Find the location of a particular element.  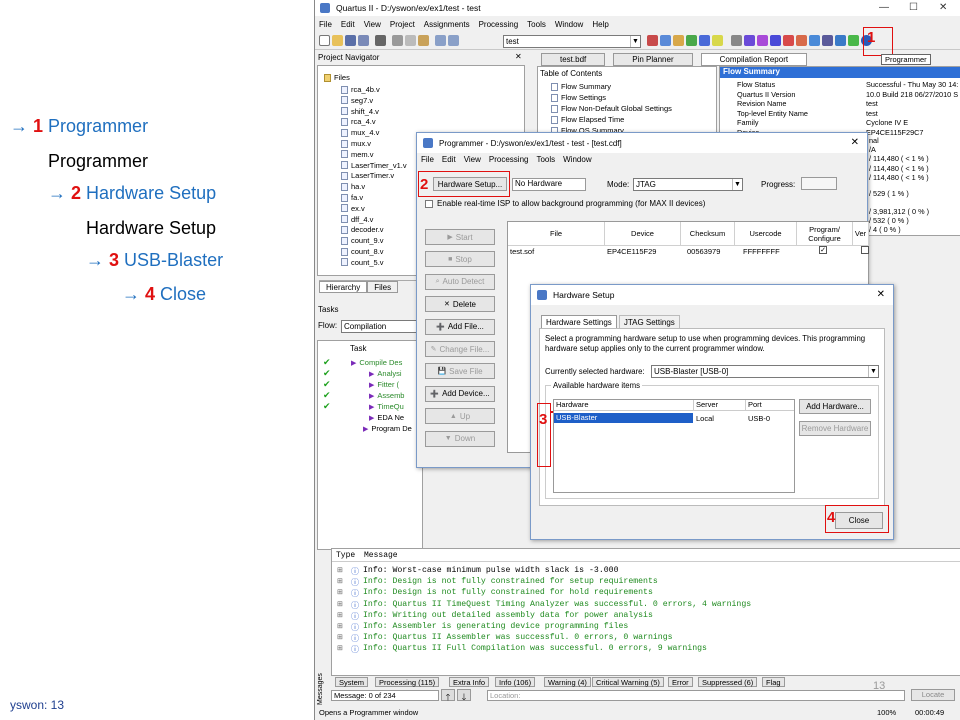

hardware-row-usb-blaster: USB-Blaster is located at coordinates (623, 418).